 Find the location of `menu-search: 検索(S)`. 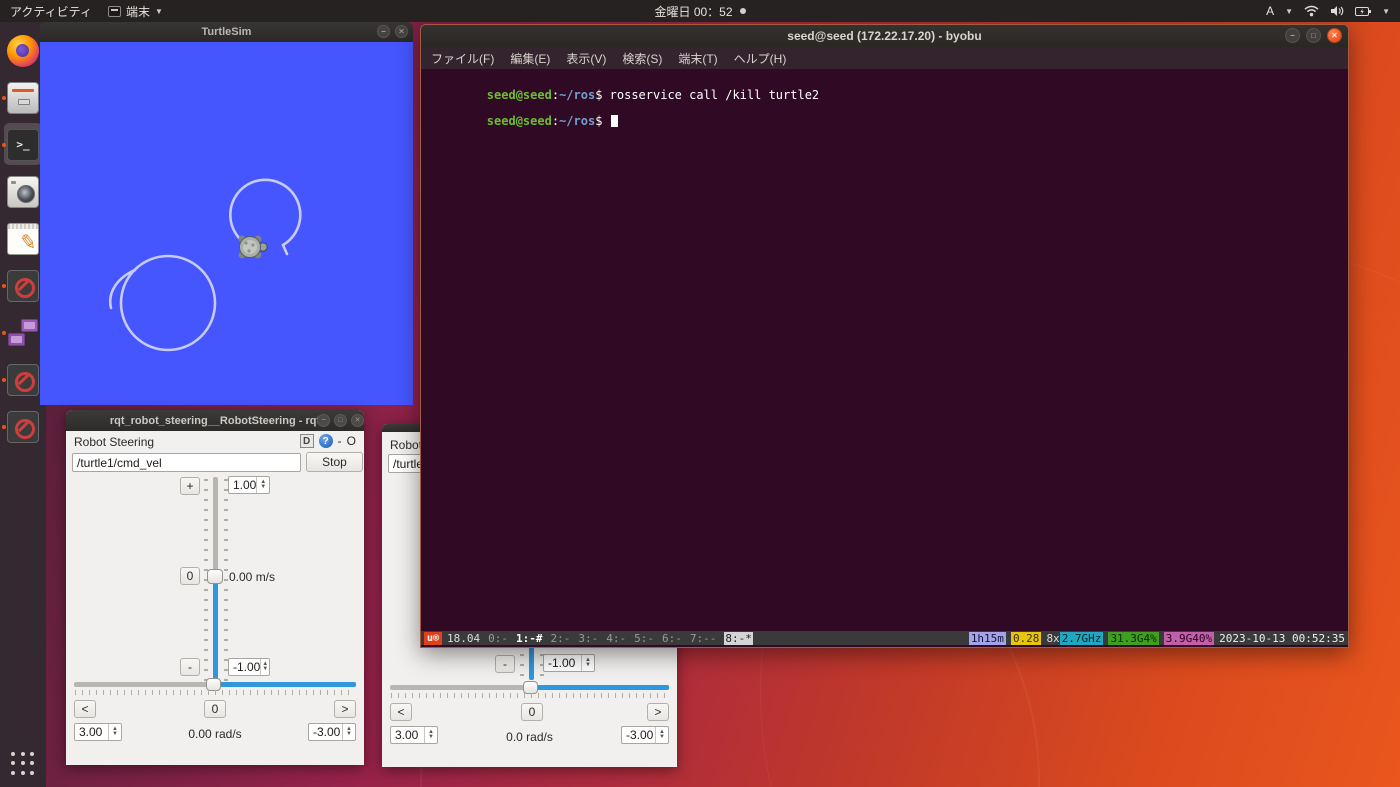

menu-search: 検索(S) is located at coordinates (642, 58).